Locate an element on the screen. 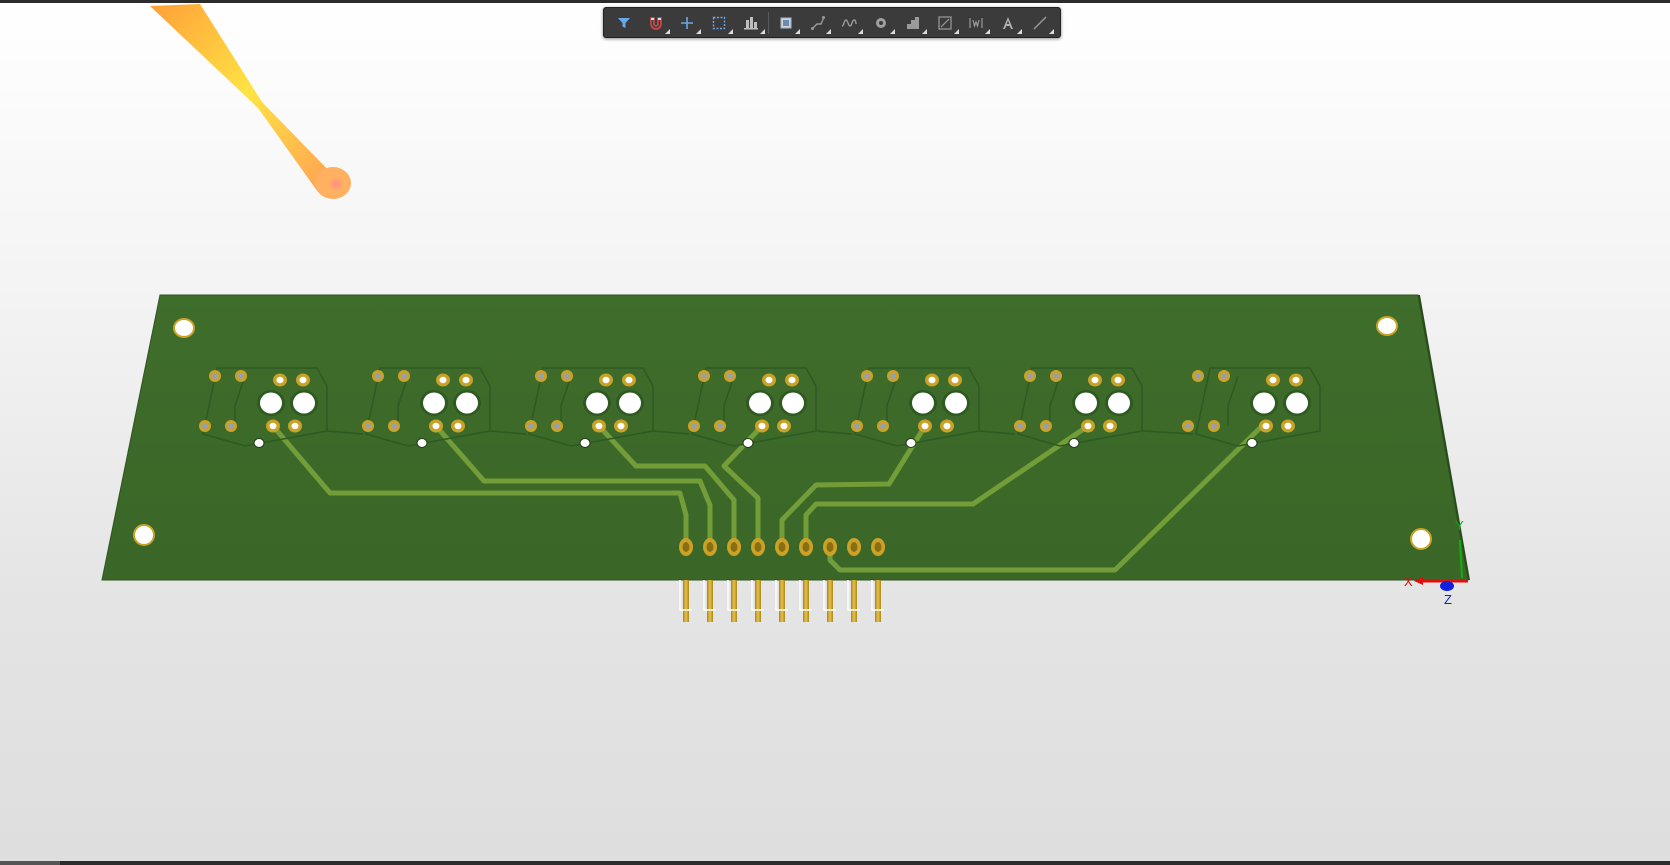  place-string-icon is located at coordinates (976, 22).